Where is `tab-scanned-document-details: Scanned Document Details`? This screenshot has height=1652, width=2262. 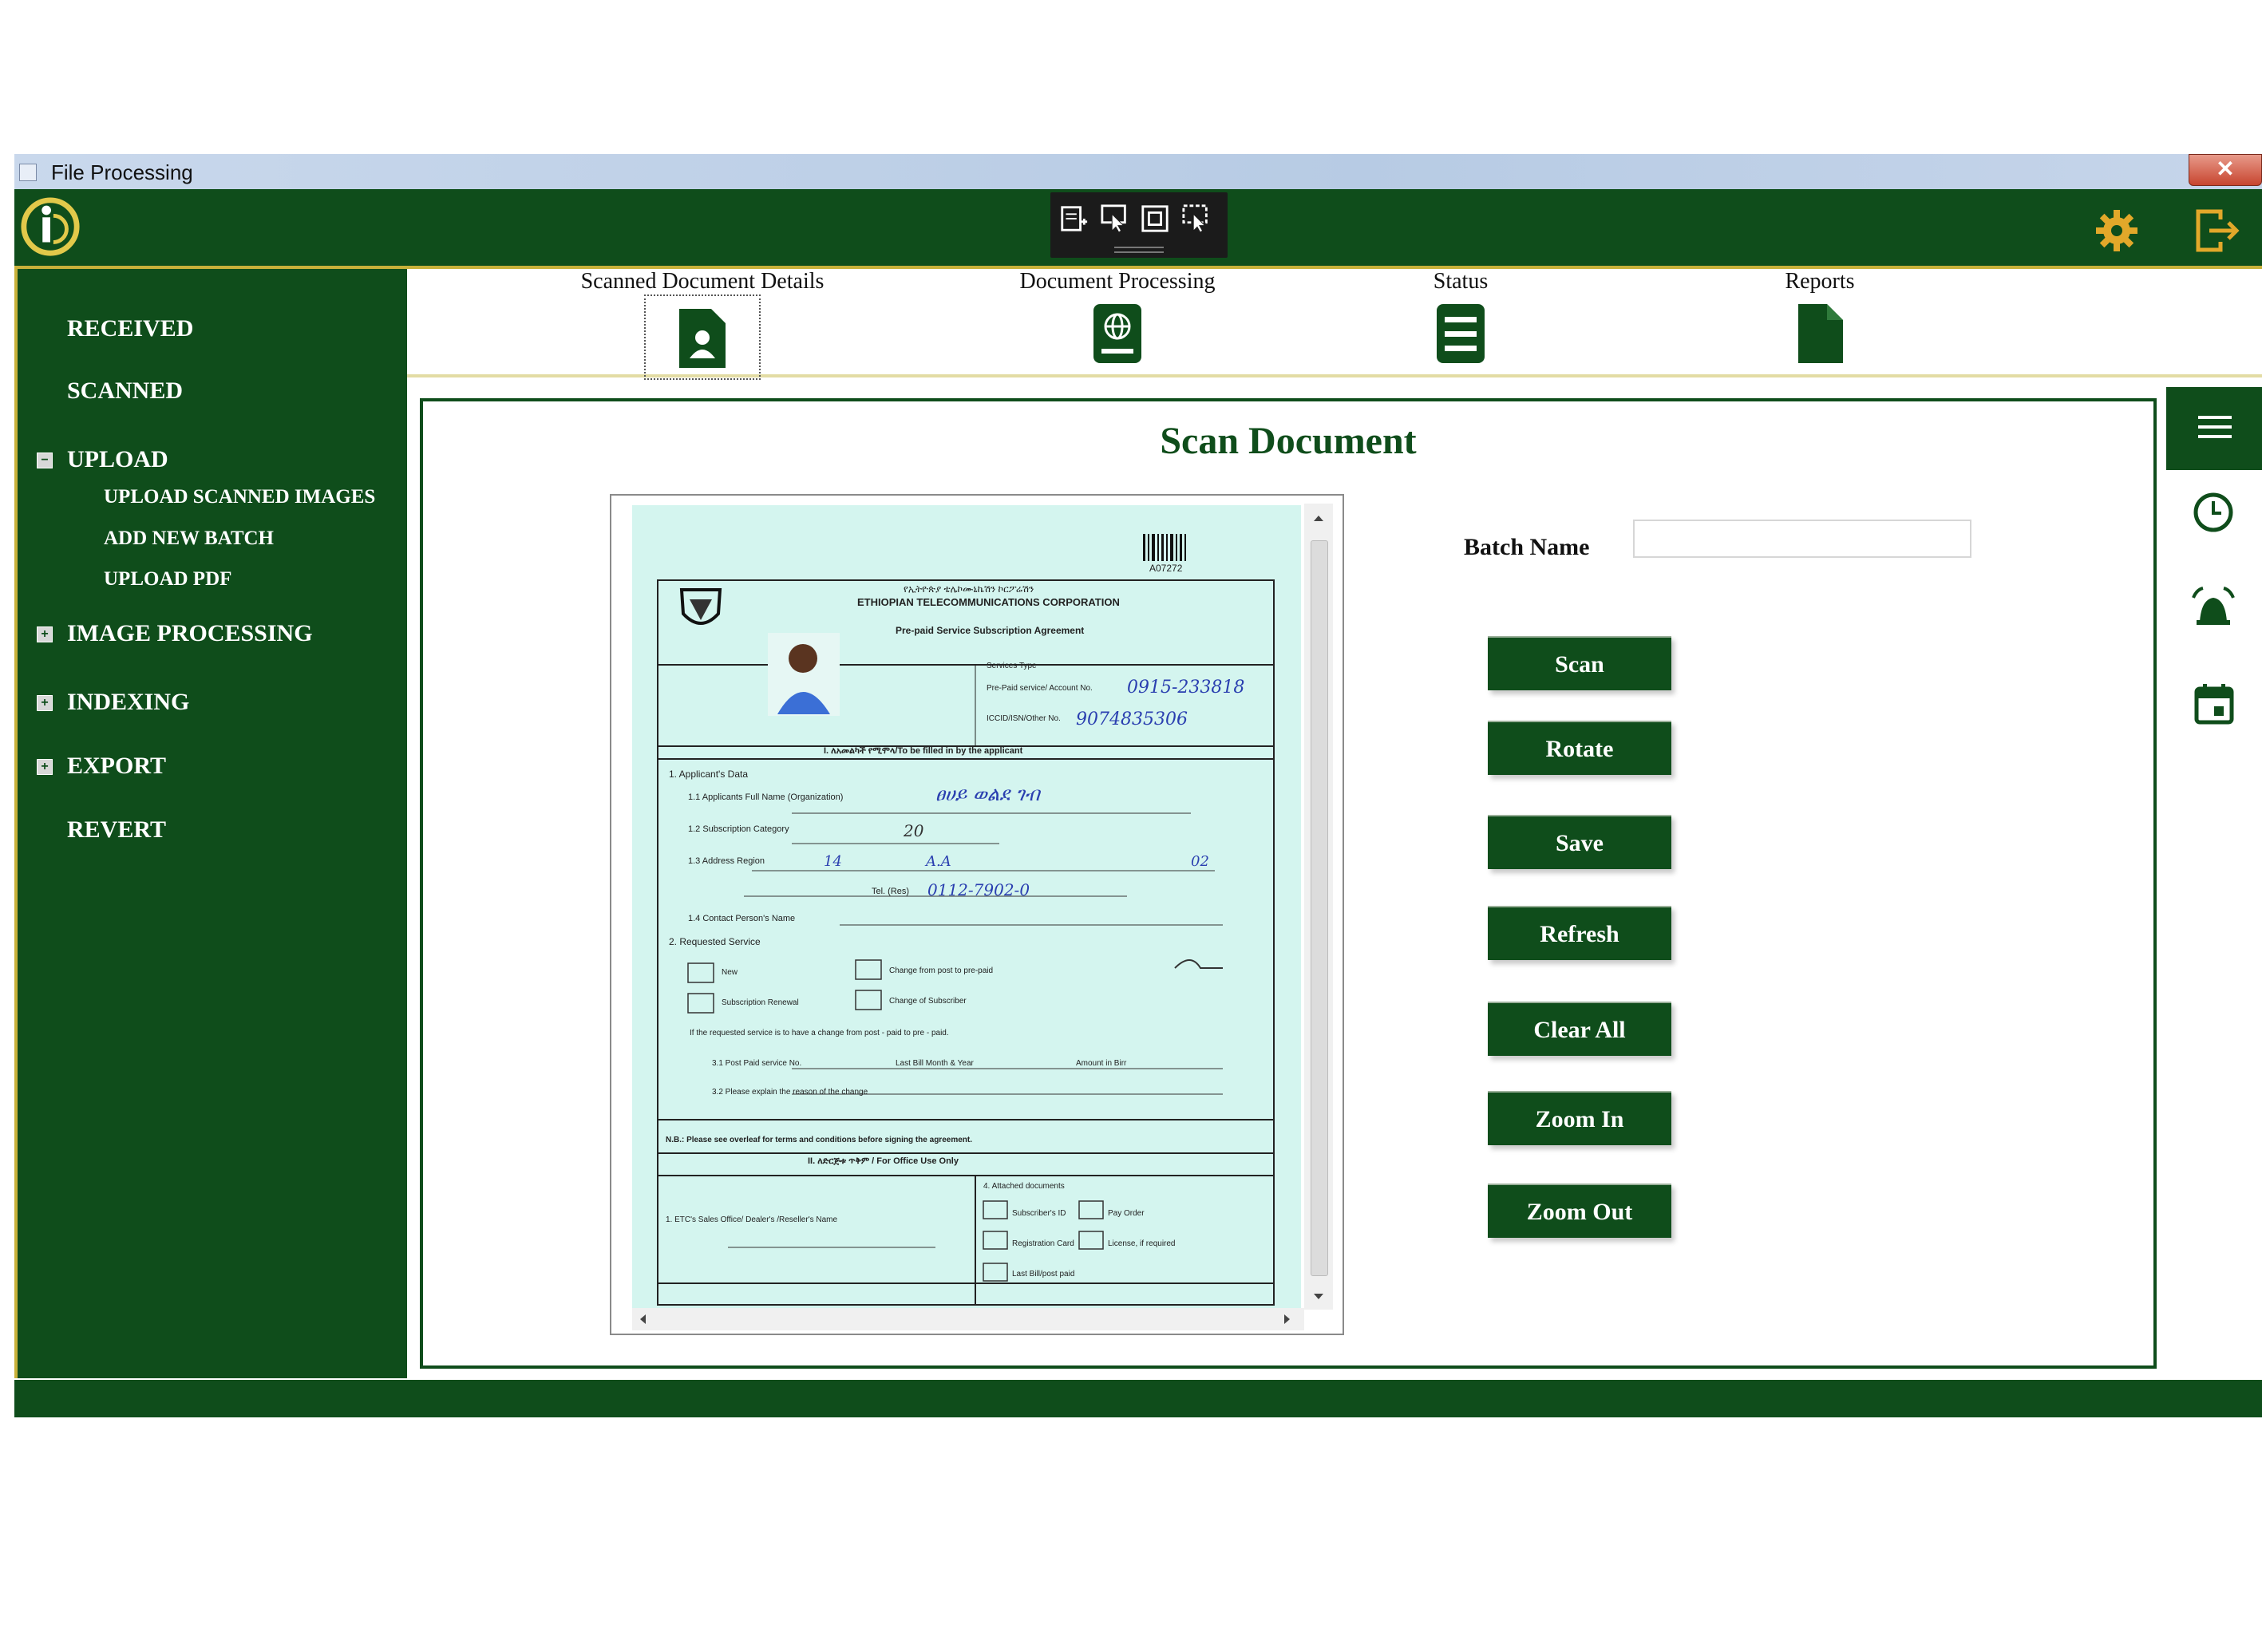 tab-scanned-document-details: Scanned Document Details is located at coordinates (702, 324).